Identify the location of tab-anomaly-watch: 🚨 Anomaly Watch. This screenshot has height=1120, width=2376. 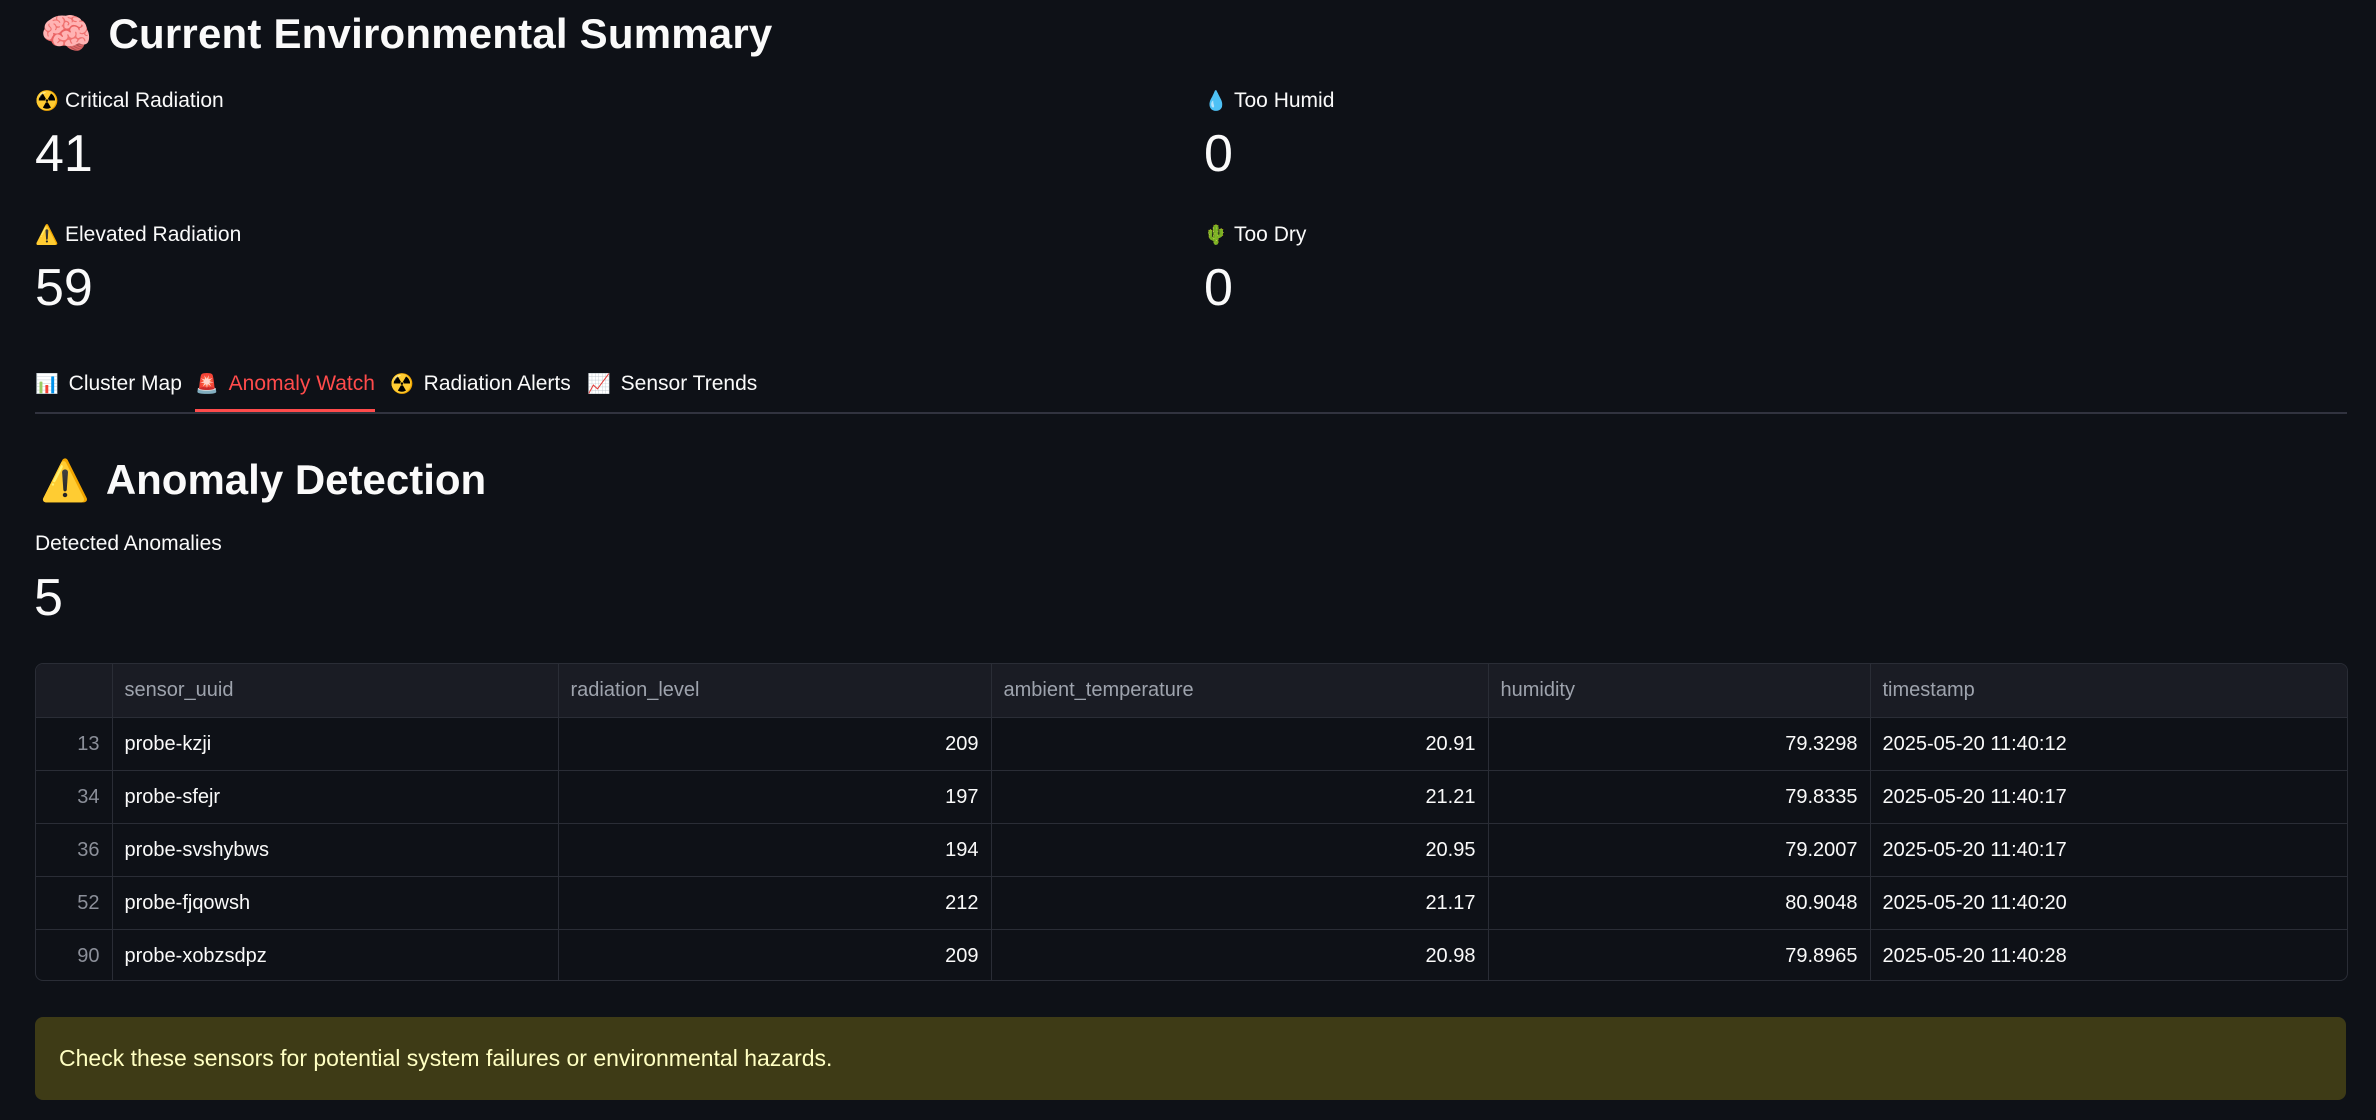
(285, 385).